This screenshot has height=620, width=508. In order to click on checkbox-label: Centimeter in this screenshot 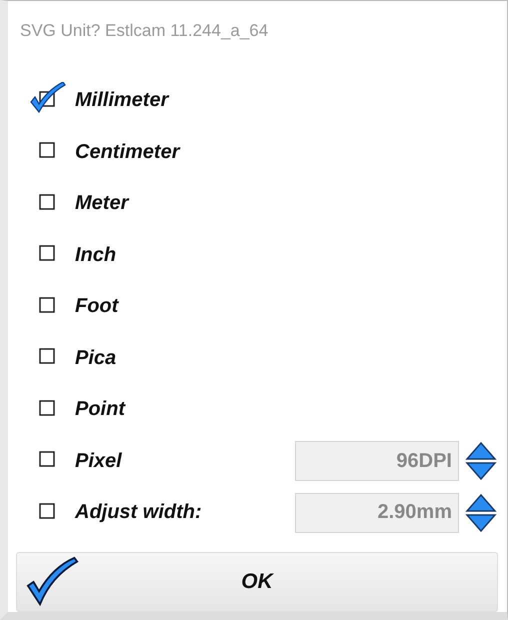, I will do `click(127, 152)`.